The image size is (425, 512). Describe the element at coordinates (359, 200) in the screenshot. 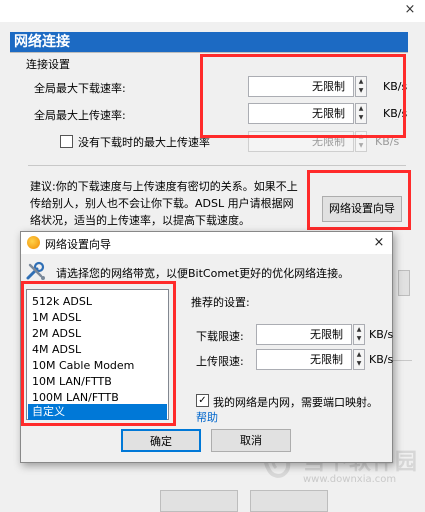

I see `highlight-wizard-button` at that location.